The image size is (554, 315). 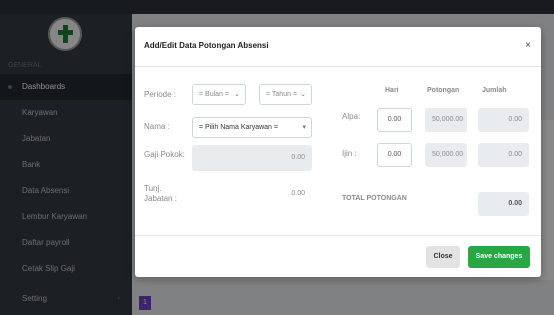 I want to click on periode-label: Periode :, so click(x=160, y=94).